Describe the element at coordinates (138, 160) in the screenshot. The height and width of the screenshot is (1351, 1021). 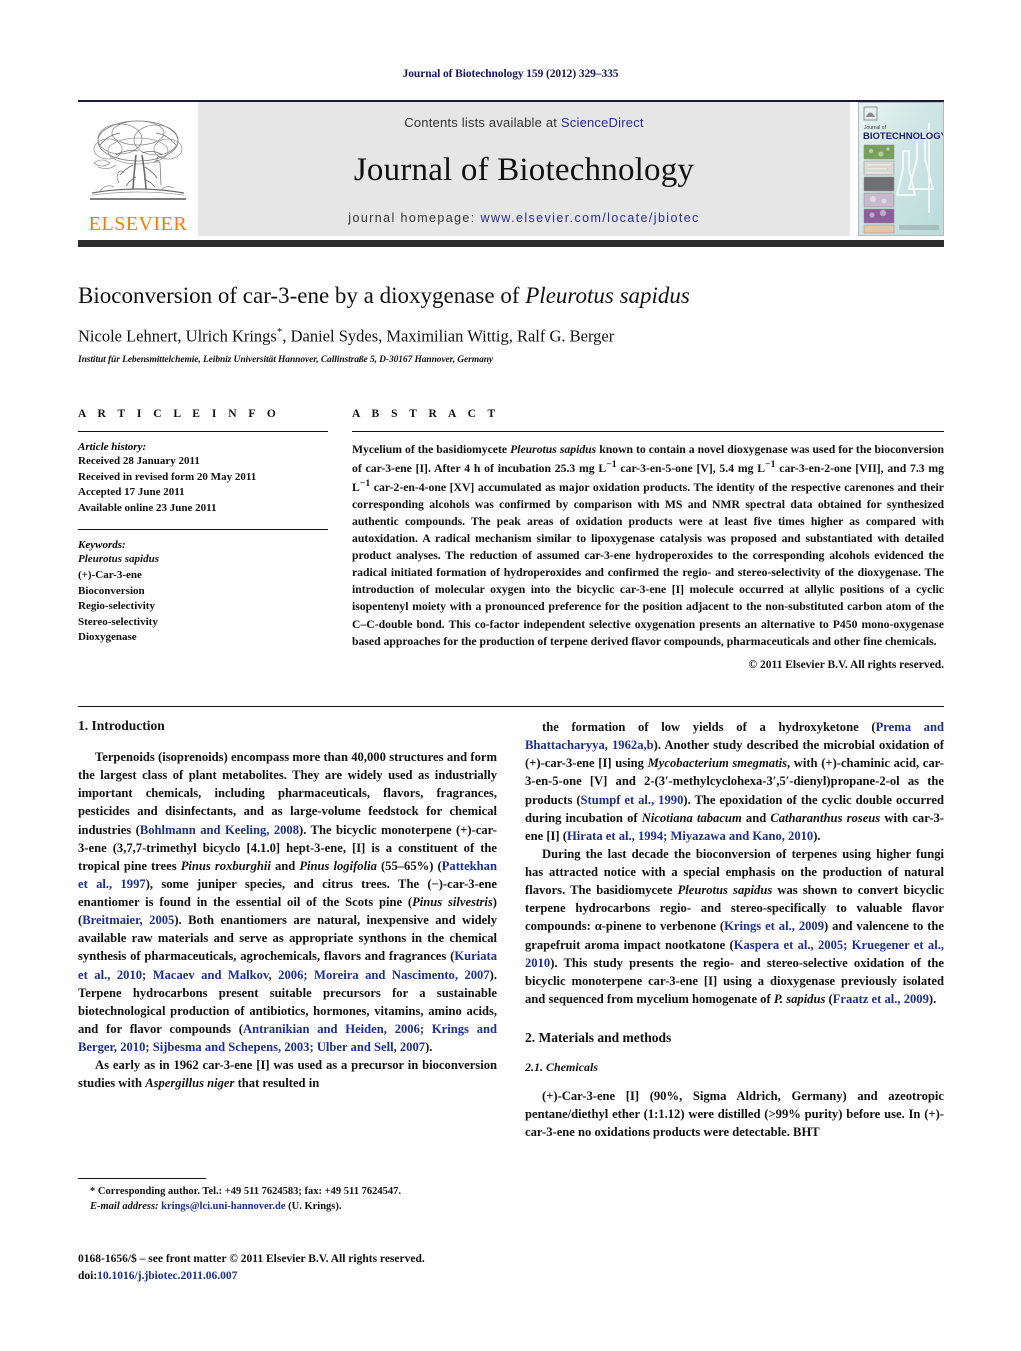
I see `elsevier-tree-icon` at that location.